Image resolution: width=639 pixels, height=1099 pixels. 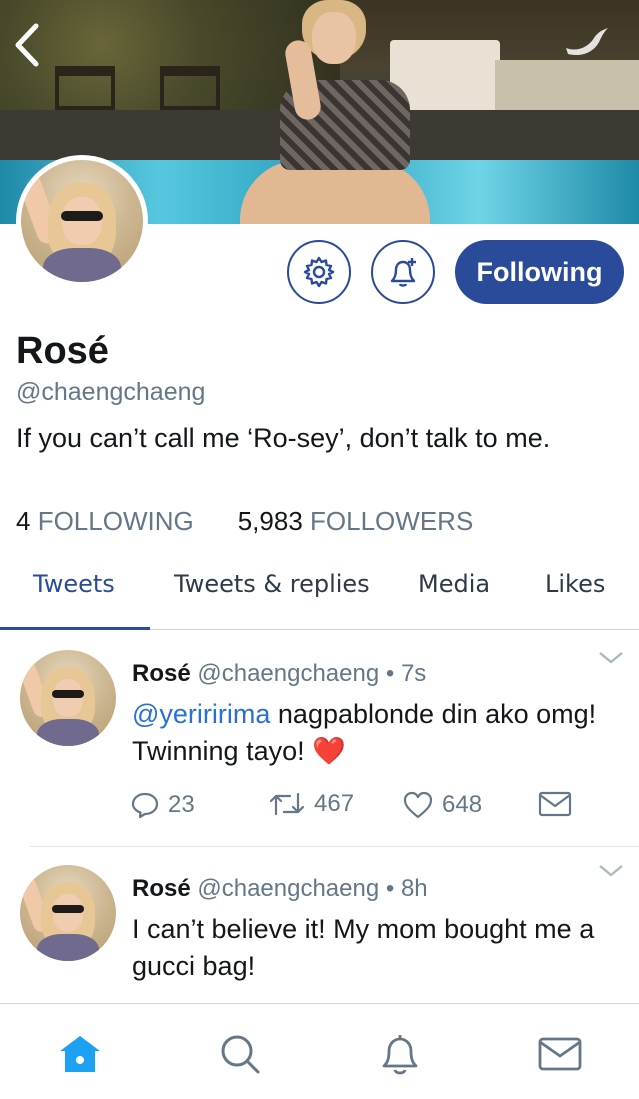 I want to click on followers-stat: 5,983 FOLLOWERS, so click(x=356, y=521).